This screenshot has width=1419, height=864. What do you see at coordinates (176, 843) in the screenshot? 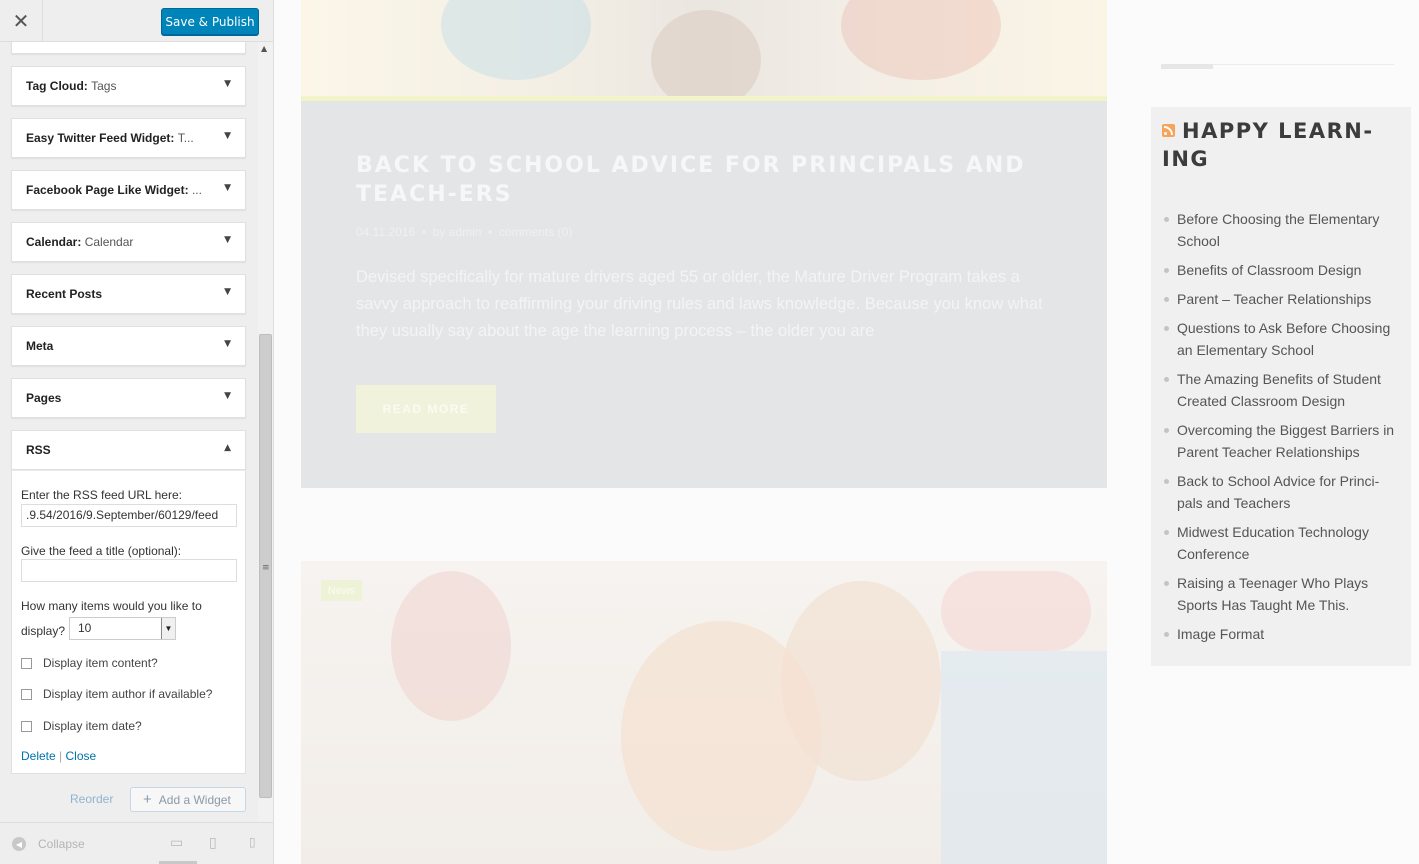
I see `desktop-icon: ▭` at bounding box center [176, 843].